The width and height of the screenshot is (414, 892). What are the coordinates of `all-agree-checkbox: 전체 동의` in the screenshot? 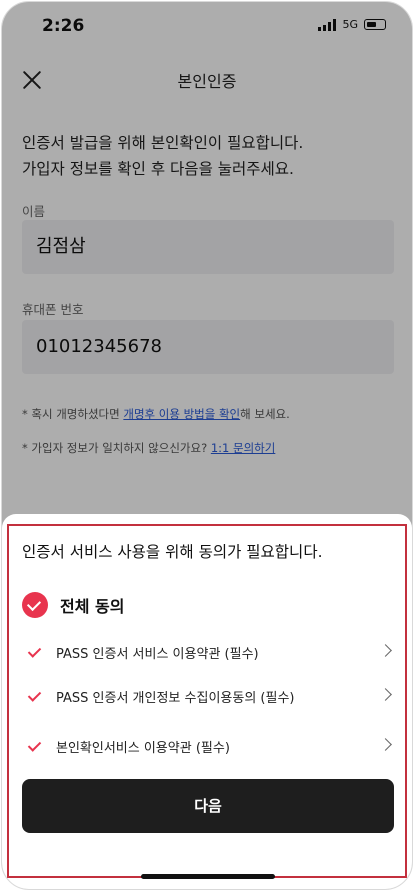 It's located at (73, 605).